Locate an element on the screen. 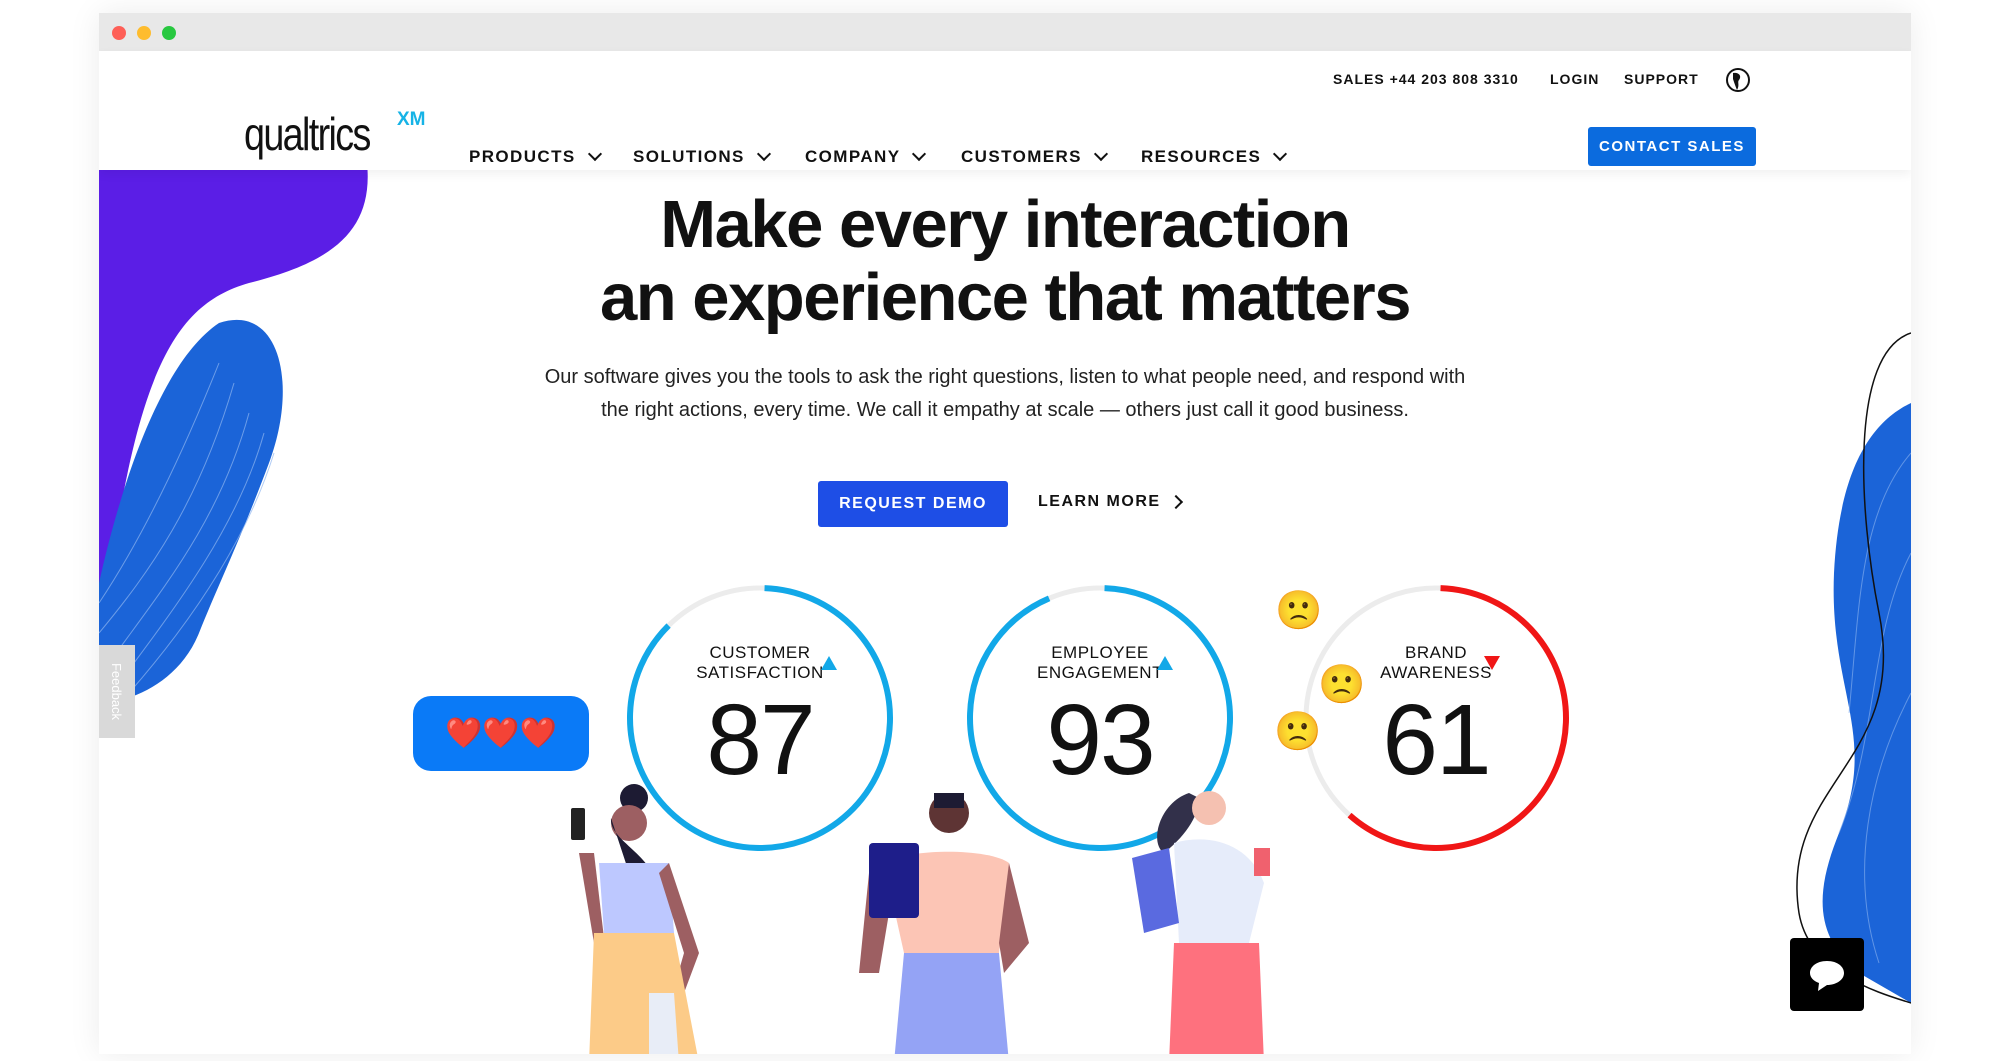  chevron-right-icon is located at coordinates (1175, 502).